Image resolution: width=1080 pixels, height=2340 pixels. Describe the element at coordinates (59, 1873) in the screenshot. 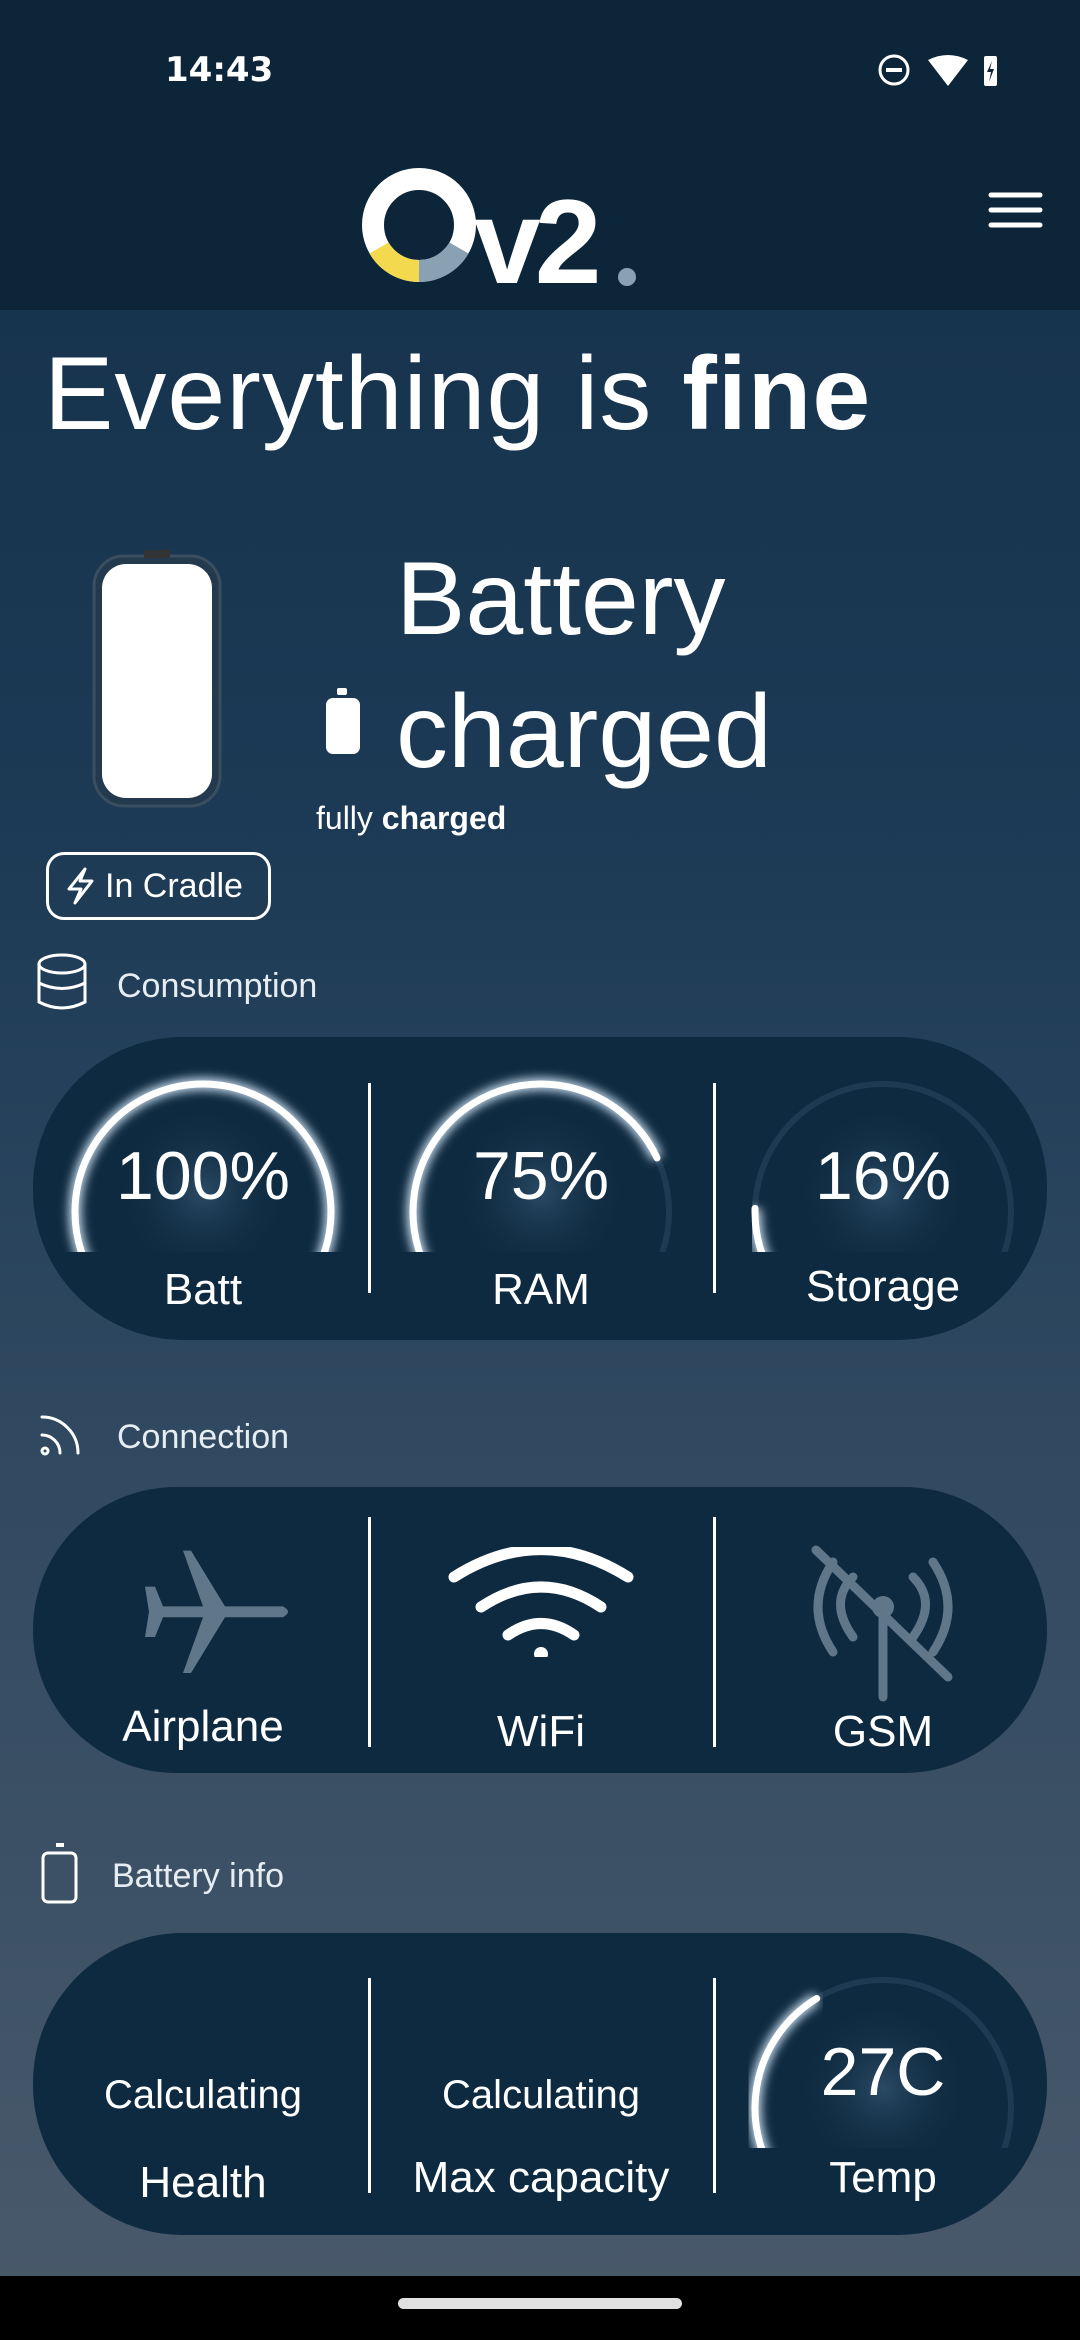

I see `battery-outline-icon` at that location.